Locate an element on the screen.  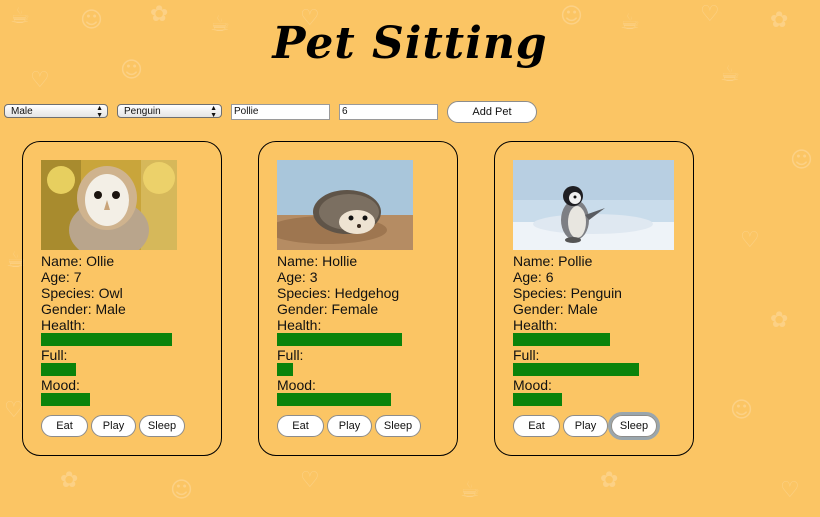
pet-name: Name: Pollie is located at coordinates (553, 261).